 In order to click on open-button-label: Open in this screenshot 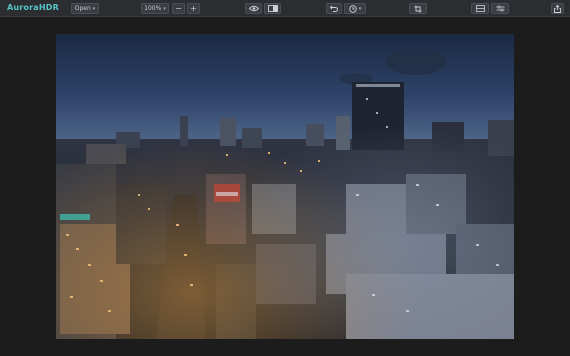, I will do `click(82, 8)`.